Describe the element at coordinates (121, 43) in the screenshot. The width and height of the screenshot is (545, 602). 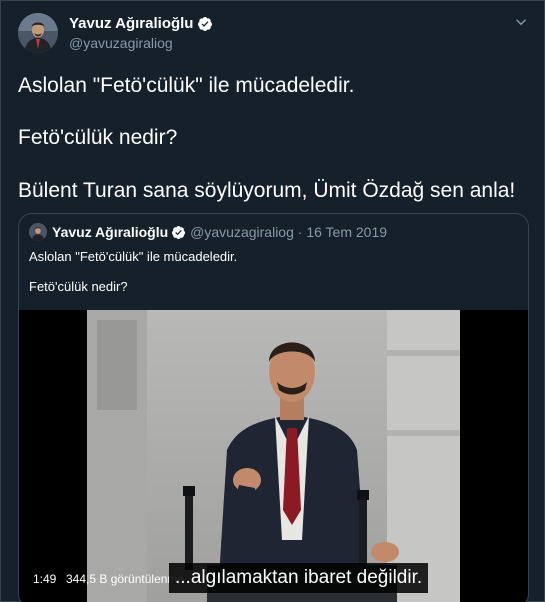
I see `author-handle: @yavuzagiraliog` at that location.